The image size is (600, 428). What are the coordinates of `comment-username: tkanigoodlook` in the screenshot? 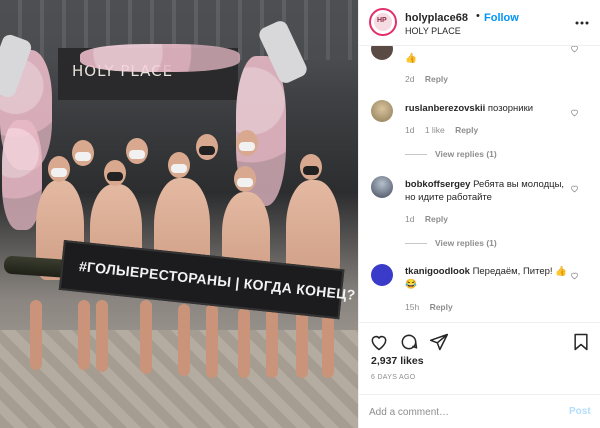 It's located at (437, 271).